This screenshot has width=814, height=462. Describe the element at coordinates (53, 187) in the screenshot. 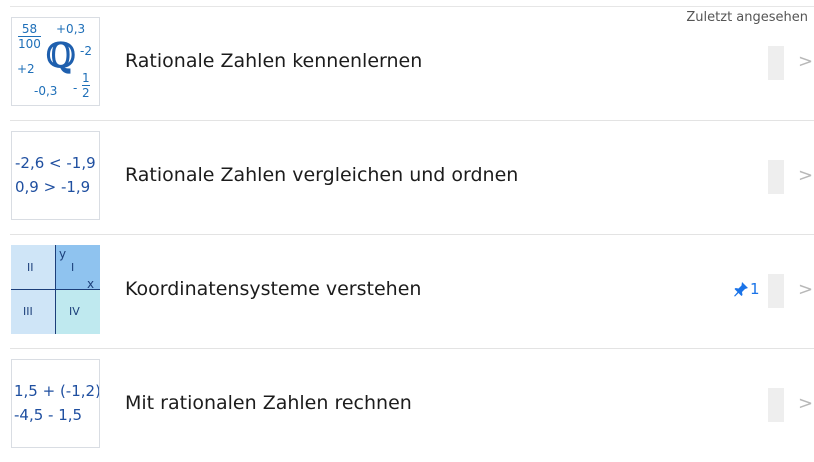

I see `thumb-text-compare-line2: 0,9 > -1,9` at that location.